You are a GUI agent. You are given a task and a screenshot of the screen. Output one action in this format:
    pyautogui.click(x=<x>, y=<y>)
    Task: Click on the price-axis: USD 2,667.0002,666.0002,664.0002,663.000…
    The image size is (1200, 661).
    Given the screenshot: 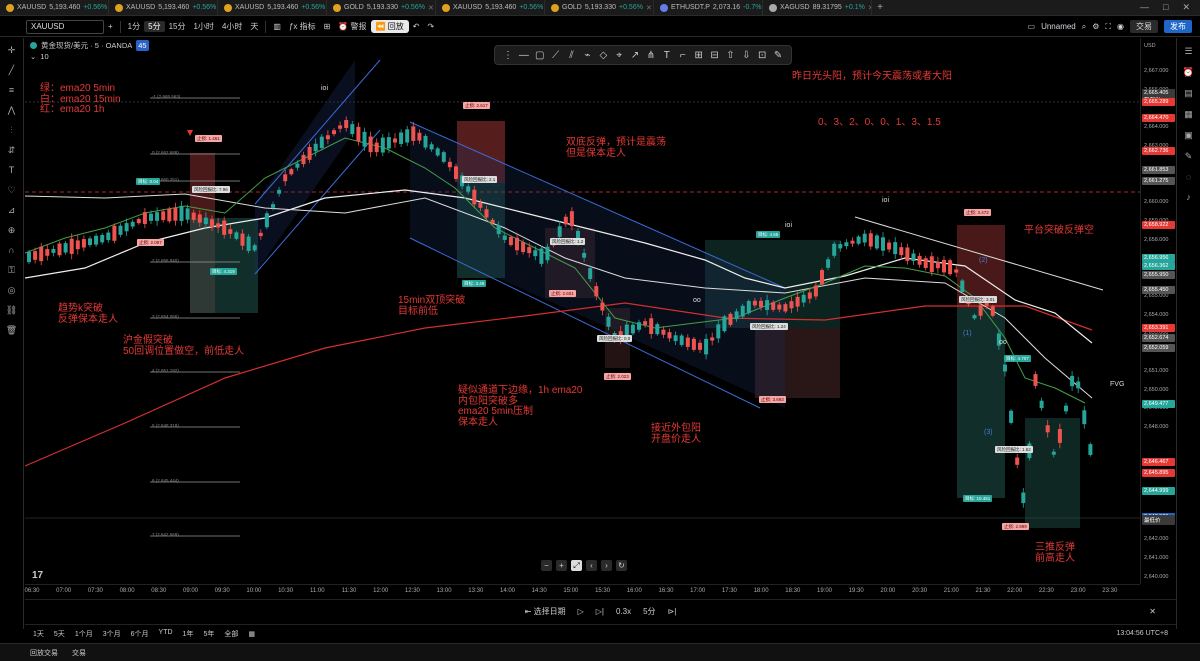 What is the action you would take?
    pyautogui.click(x=1158, y=311)
    